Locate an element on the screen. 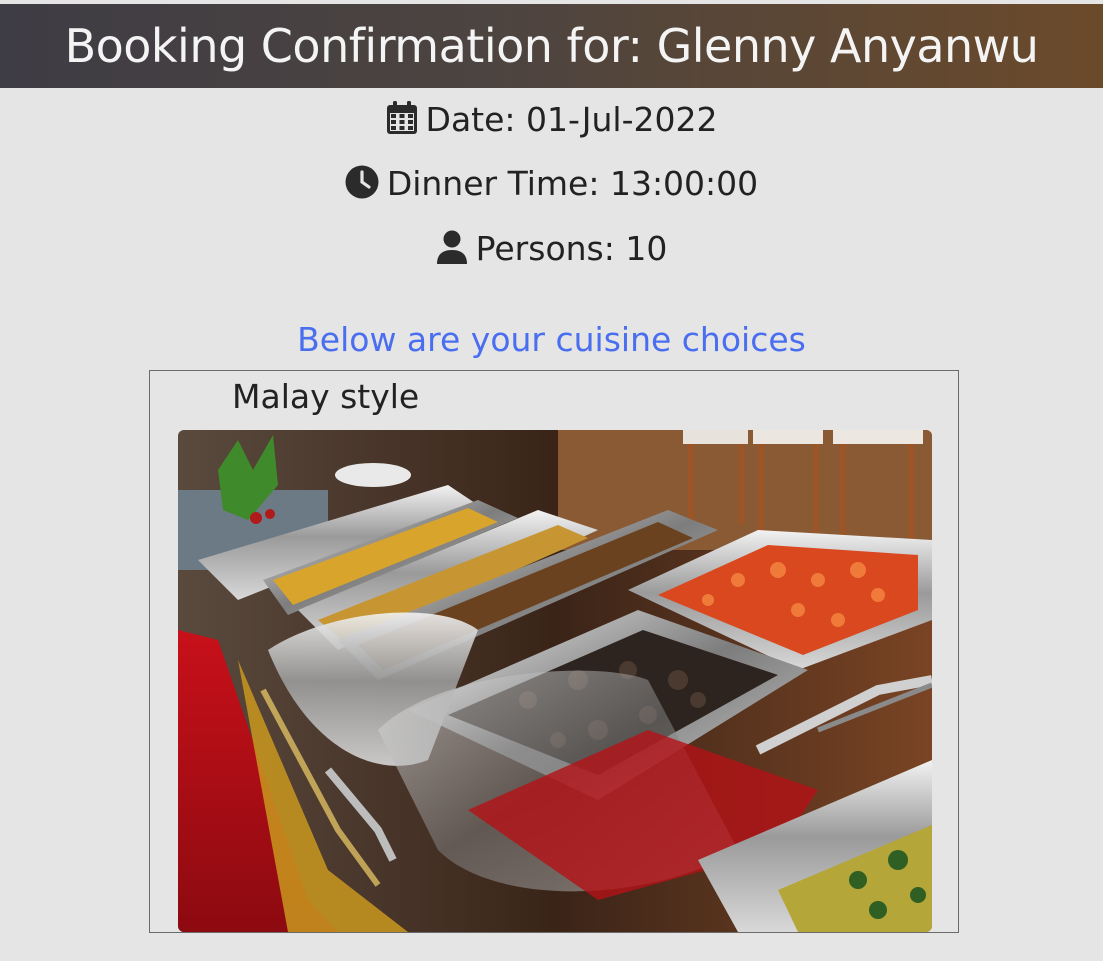  booking-persons-text: Persons: 10 is located at coordinates (571, 248).